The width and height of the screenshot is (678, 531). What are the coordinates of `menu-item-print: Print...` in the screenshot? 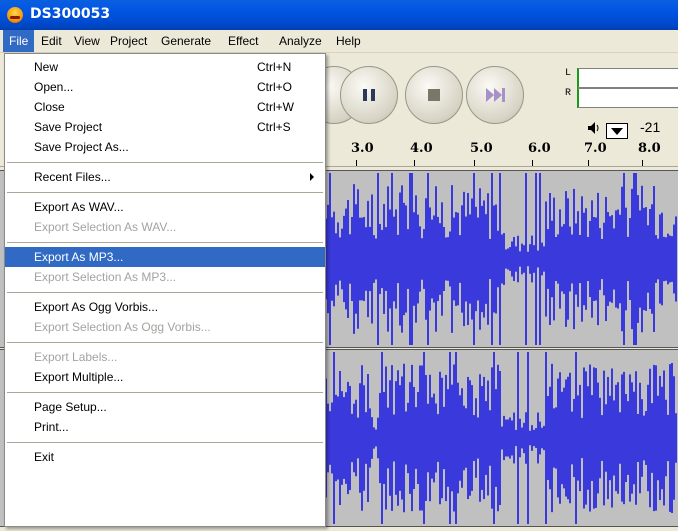 It's located at (165, 427).